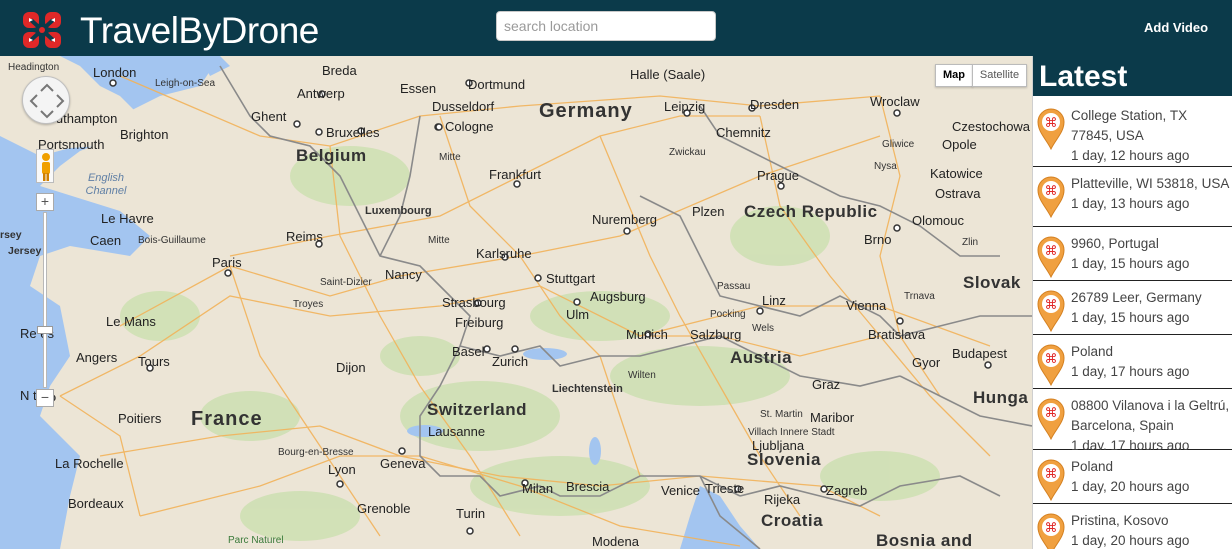 This screenshot has width=1232, height=549. What do you see at coordinates (681, 490) in the screenshot?
I see `map-label-city: Venice` at bounding box center [681, 490].